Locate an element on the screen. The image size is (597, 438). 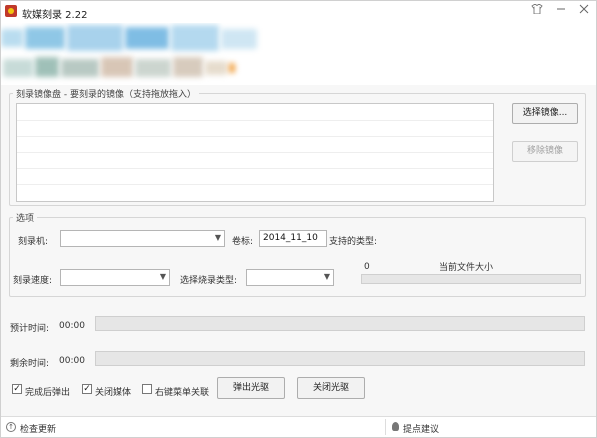
eject-after-label: 完成后弹出 is located at coordinates (47, 391).